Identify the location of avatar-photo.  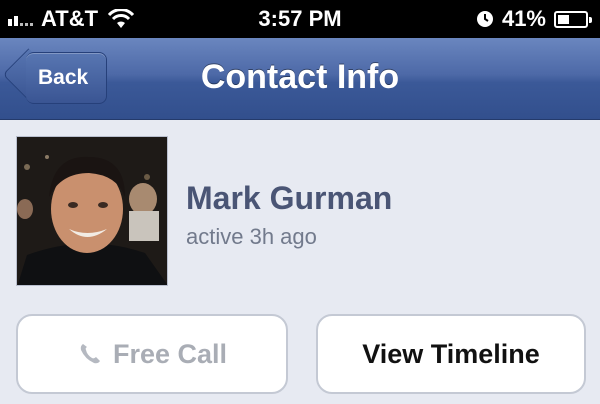
(92, 211).